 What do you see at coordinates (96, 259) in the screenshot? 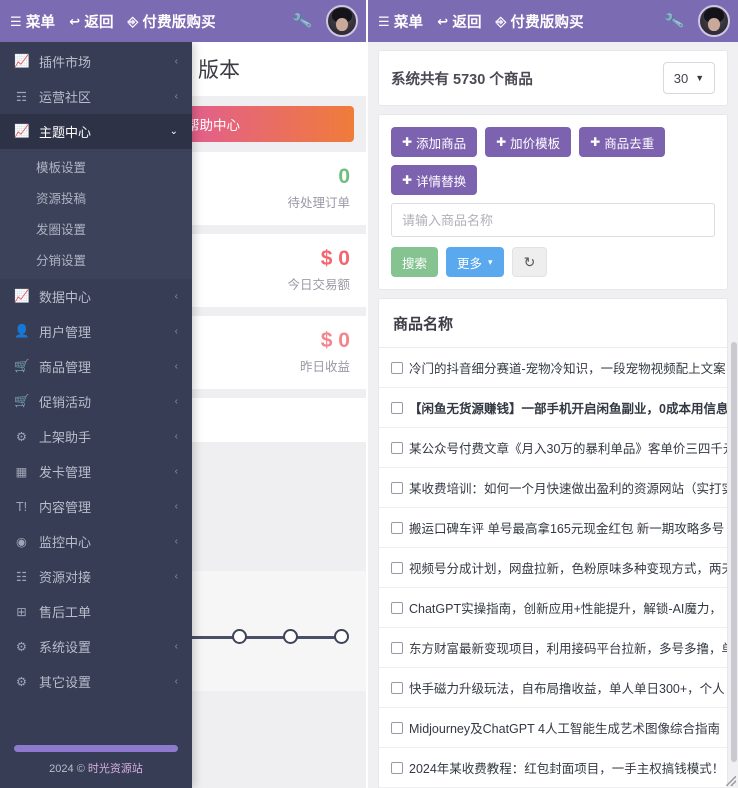
I see `sidebar-subitem-distribution-settings: 分销设置` at bounding box center [96, 259].